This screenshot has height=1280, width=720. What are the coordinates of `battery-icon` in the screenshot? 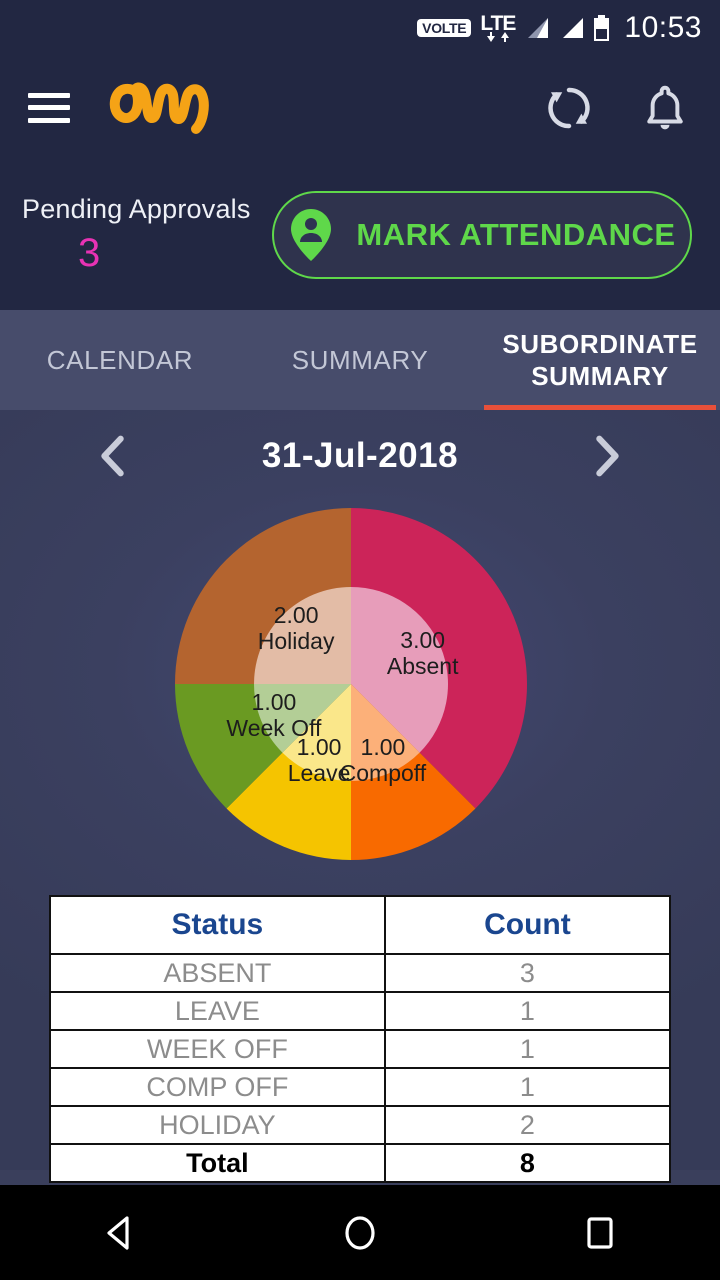 It's located at (602, 27).